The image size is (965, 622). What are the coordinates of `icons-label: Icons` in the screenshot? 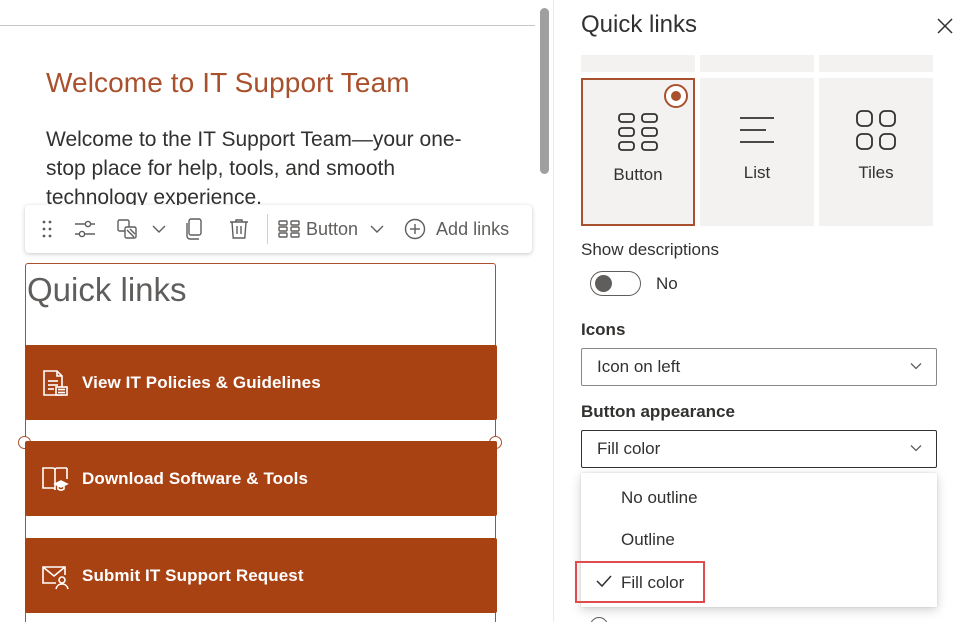 It's located at (603, 329).